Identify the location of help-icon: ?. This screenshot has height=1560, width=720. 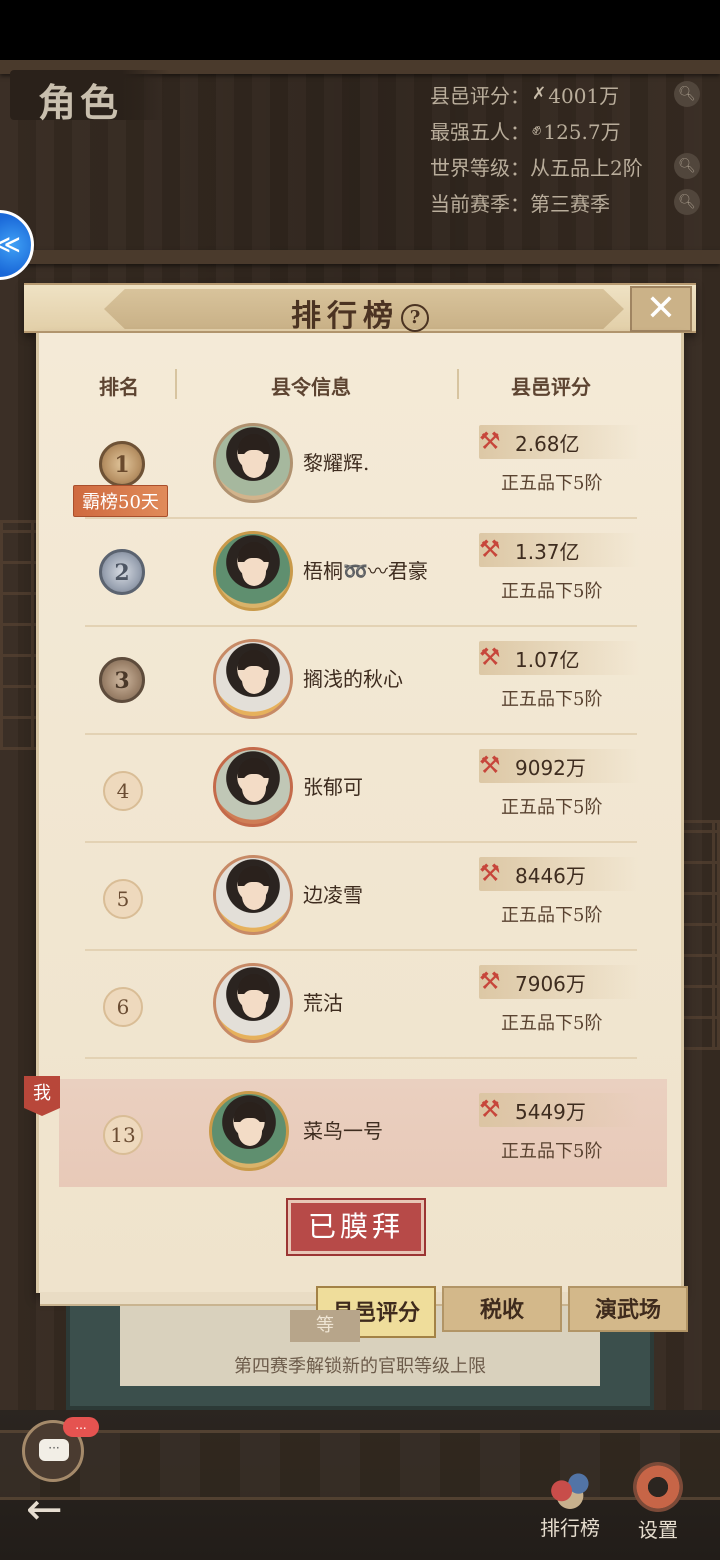
(415, 318).